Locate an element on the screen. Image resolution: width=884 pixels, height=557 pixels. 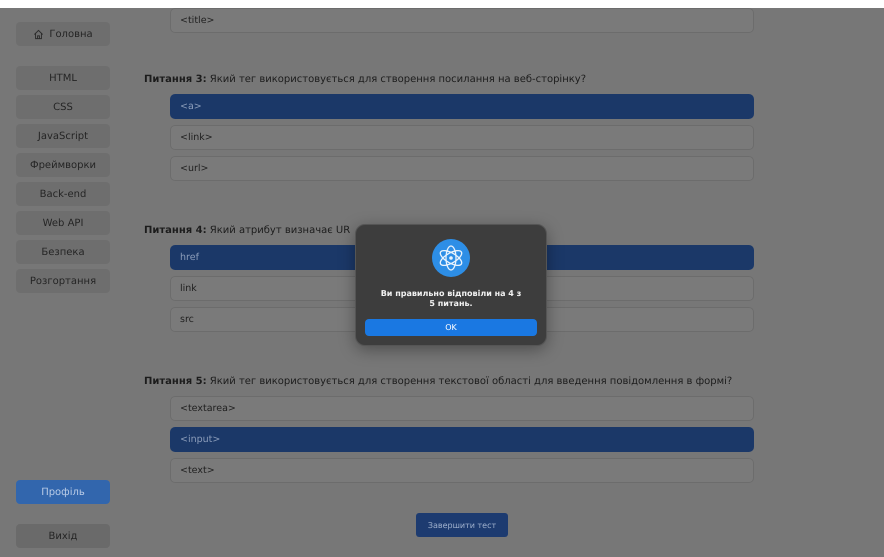
answer-option: <title> is located at coordinates (462, 20).